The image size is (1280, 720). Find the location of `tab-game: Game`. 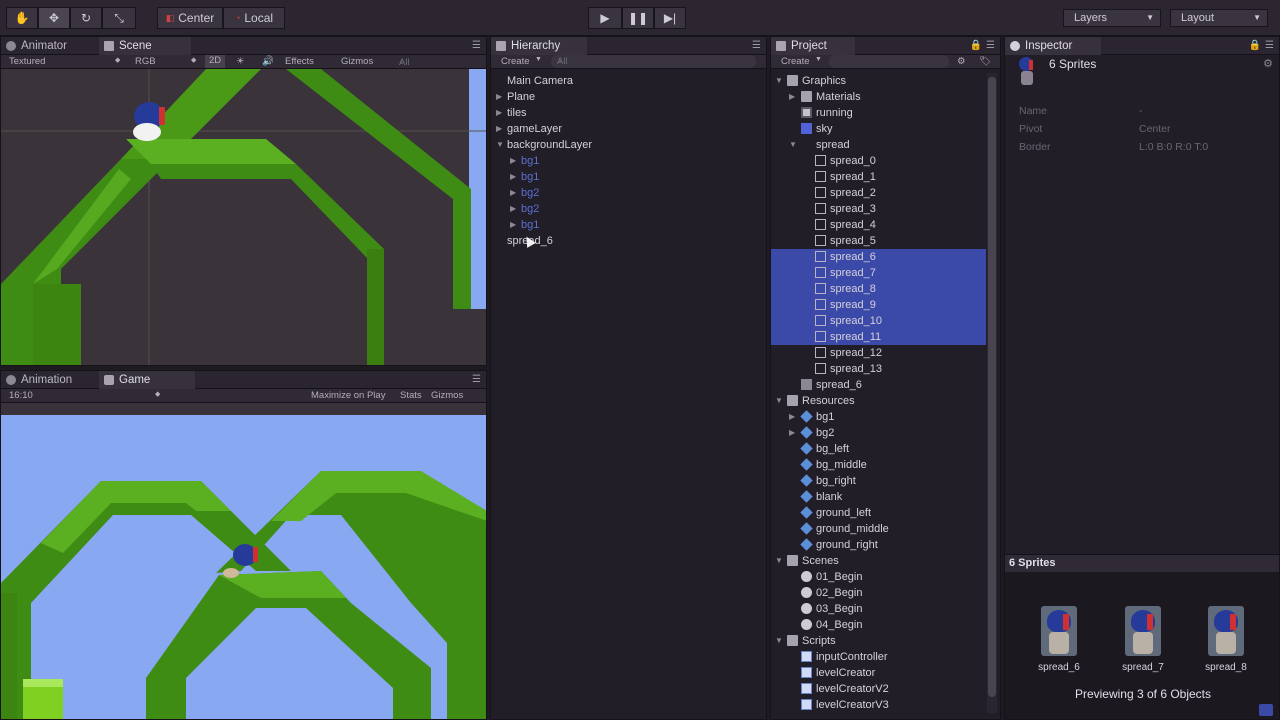

tab-game: Game is located at coordinates (147, 380).